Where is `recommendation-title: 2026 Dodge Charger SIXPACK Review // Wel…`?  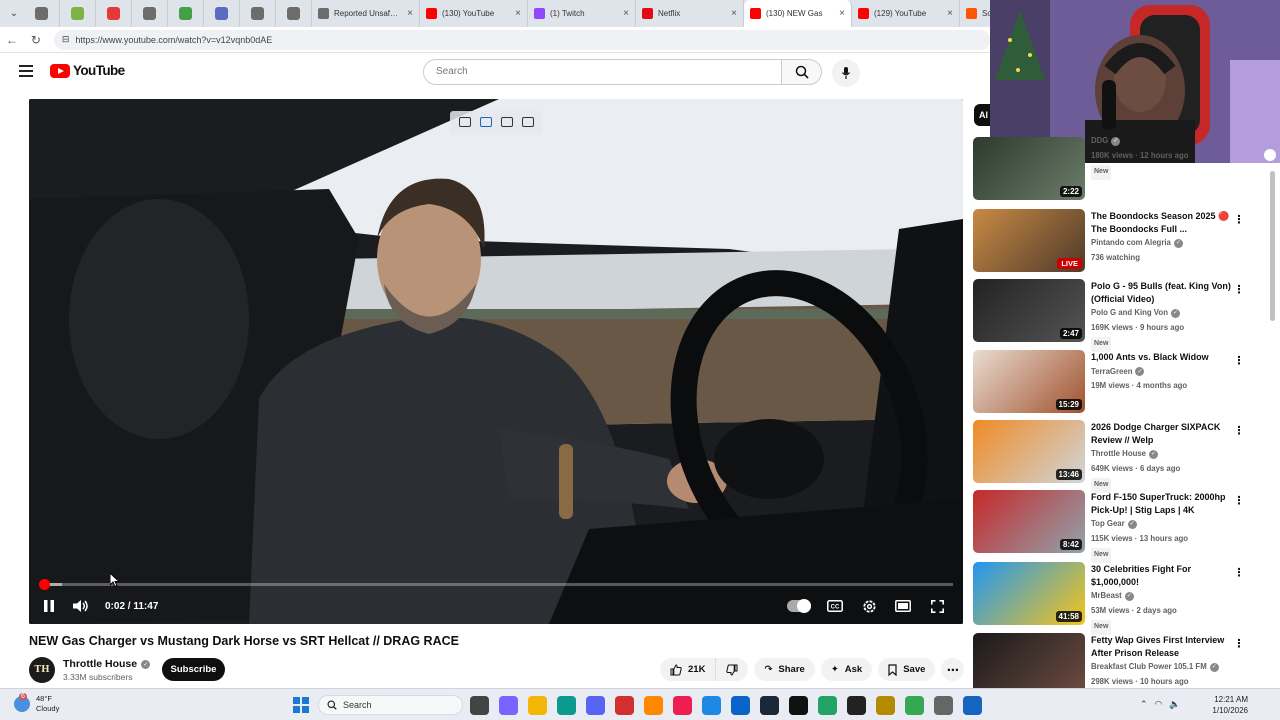 recommendation-title: 2026 Dodge Charger SIXPACK Review // Wel… is located at coordinates (1161, 433).